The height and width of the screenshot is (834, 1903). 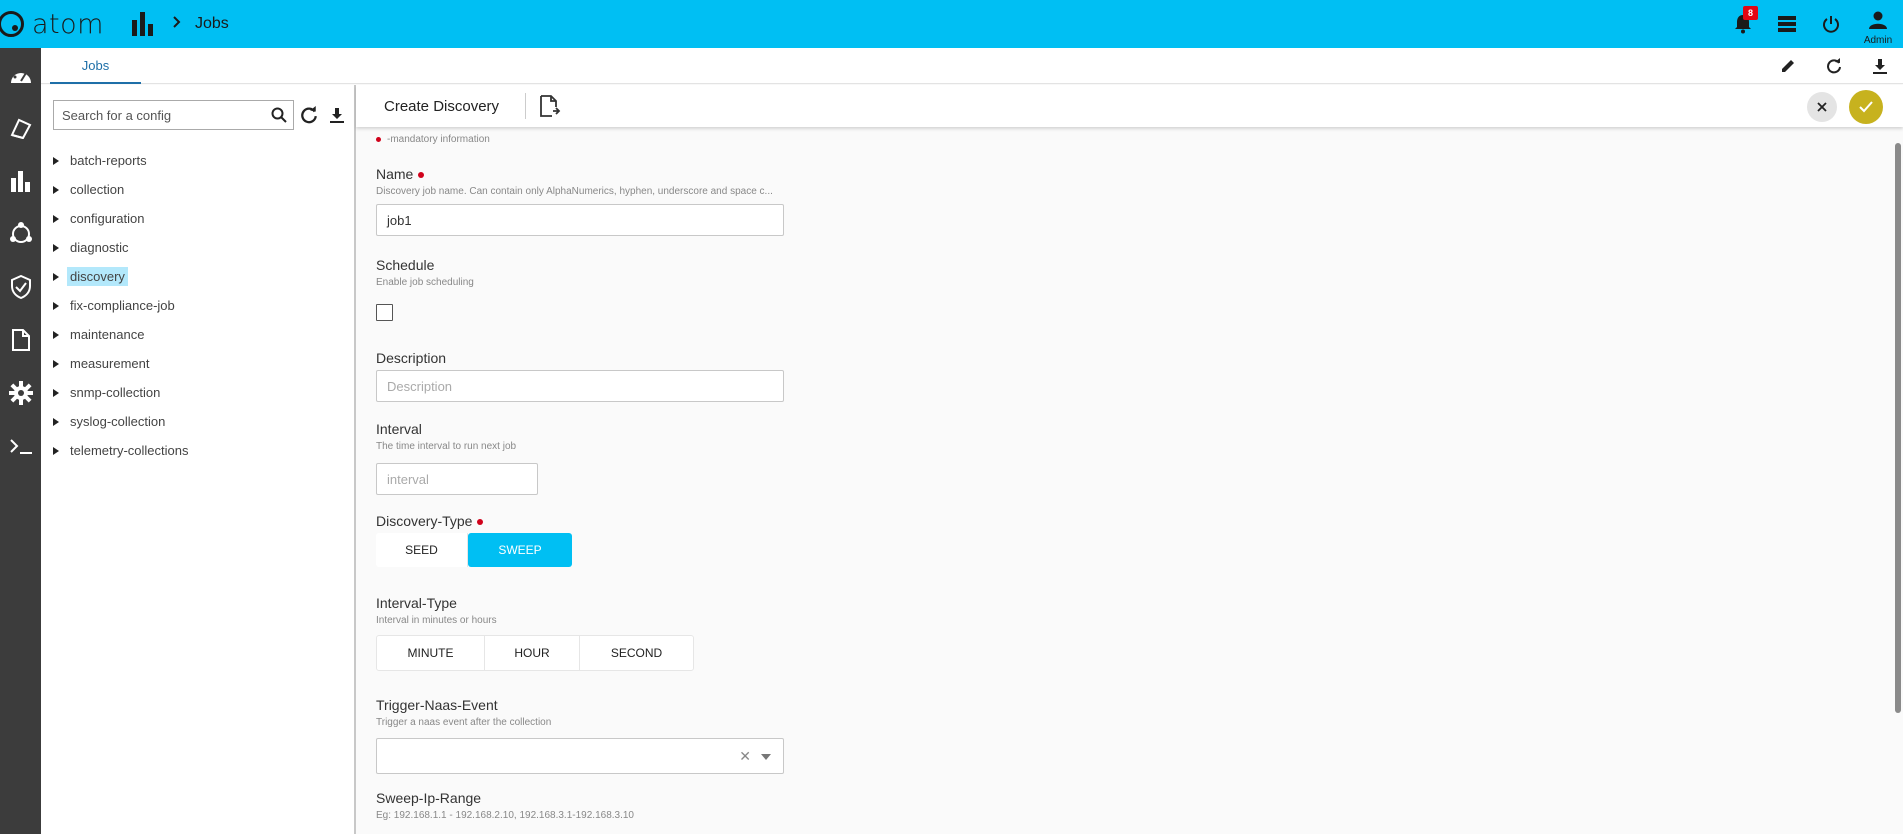 What do you see at coordinates (279, 115) in the screenshot?
I see `search-icon` at bounding box center [279, 115].